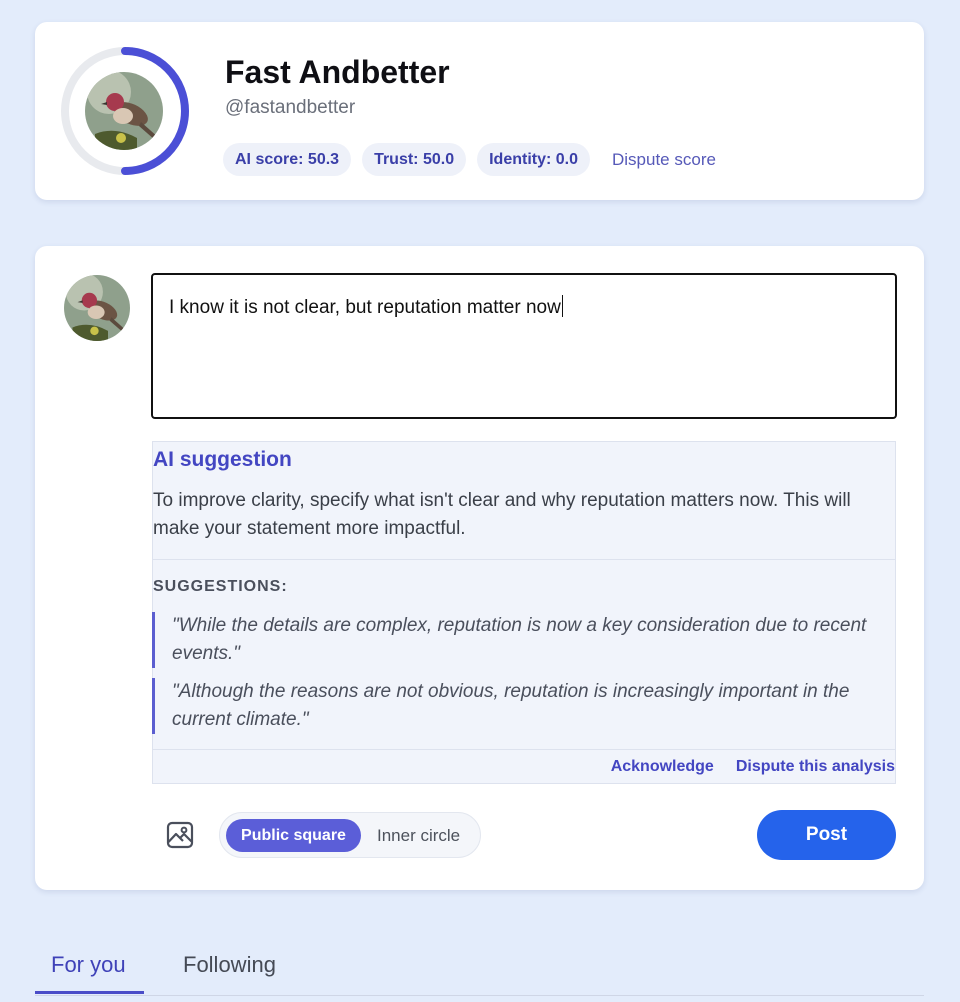 The height and width of the screenshot is (1002, 960). Describe the element at coordinates (287, 159) in the screenshot. I see `ai-score-badge: AI score: 50.3` at that location.